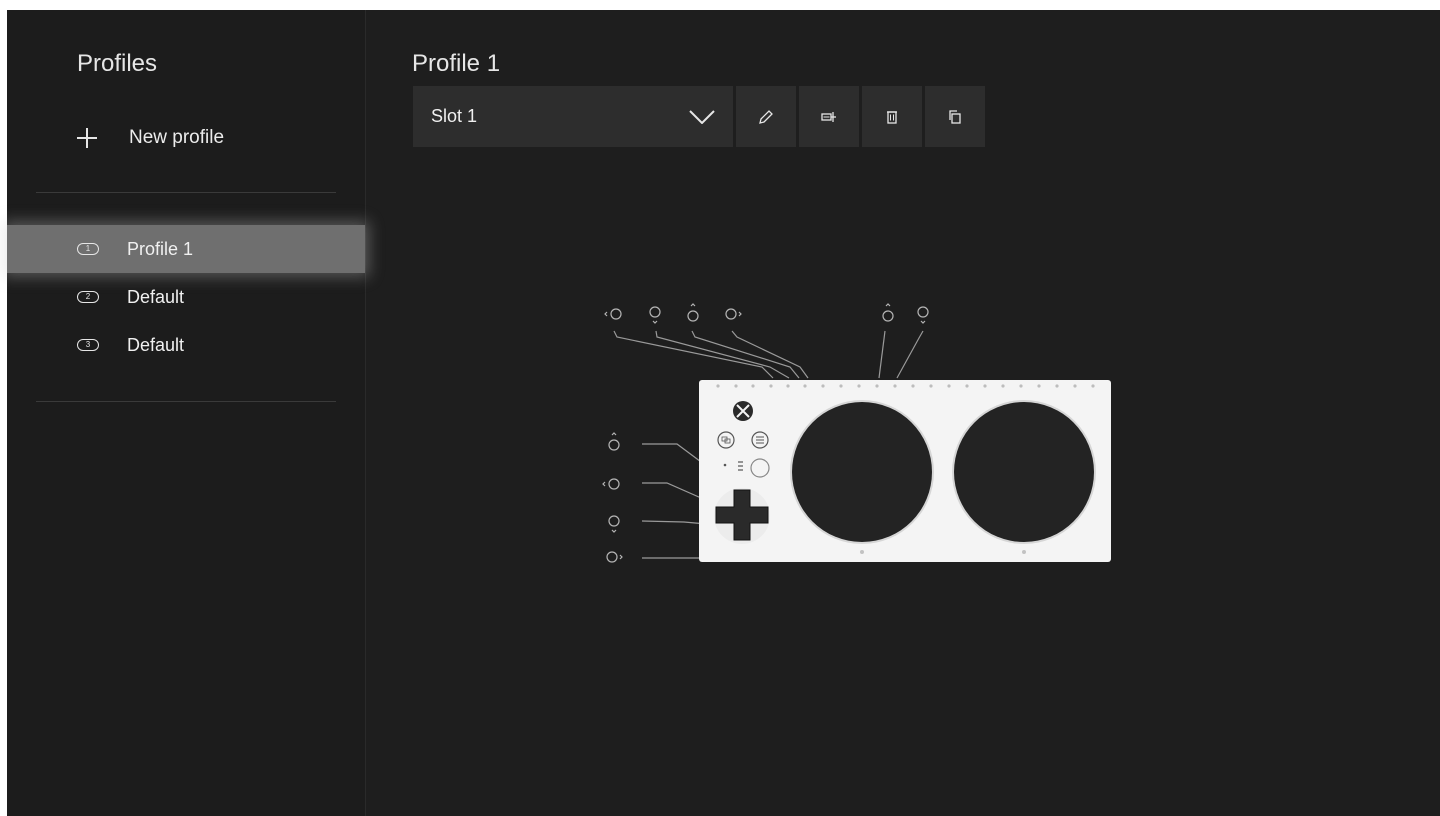 The image size is (1440, 816). I want to click on delete-button, so click(892, 116).